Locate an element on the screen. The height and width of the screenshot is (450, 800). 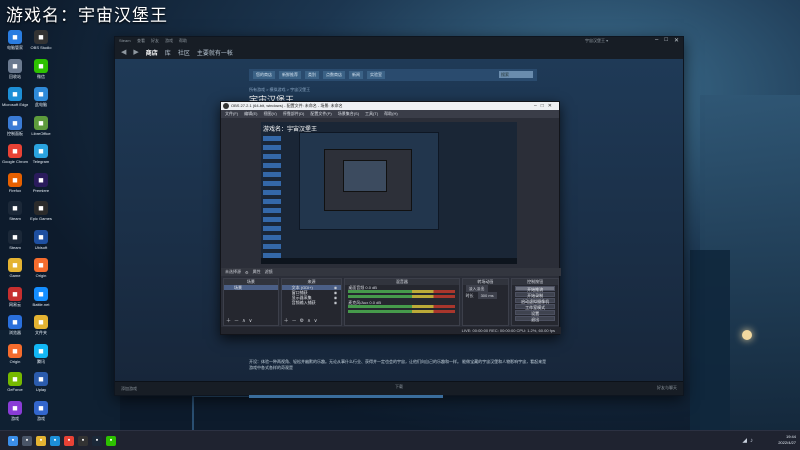
desktop-icon: ■ Game is located at coordinates (15, 268).